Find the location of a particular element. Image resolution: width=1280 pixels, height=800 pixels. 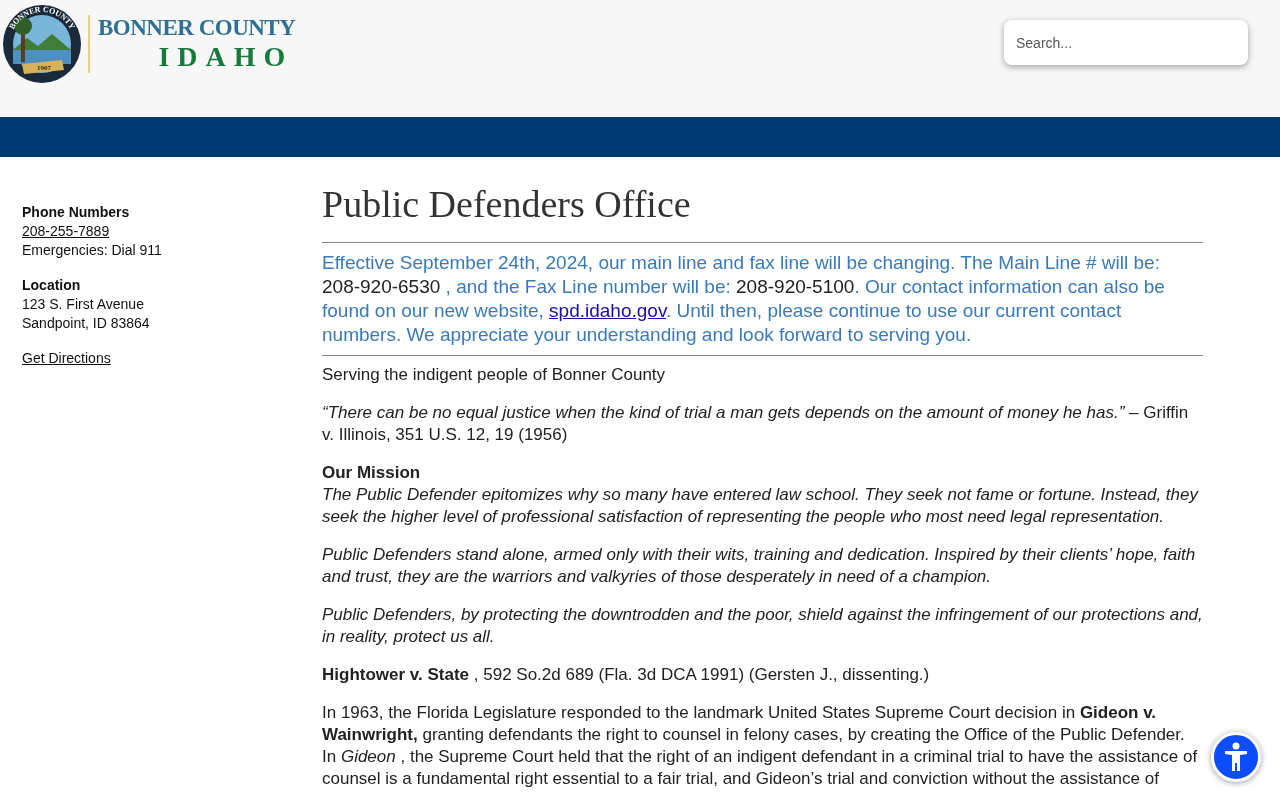

phone-link: 208-255-7889 is located at coordinates (66, 231).